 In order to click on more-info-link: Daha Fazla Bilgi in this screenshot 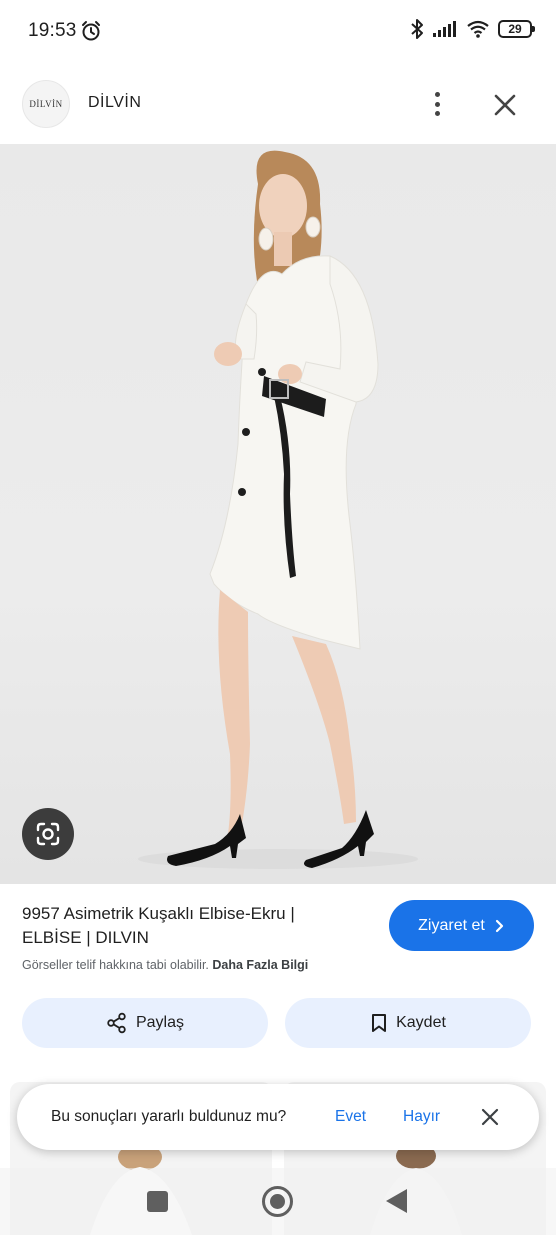, I will do `click(260, 965)`.